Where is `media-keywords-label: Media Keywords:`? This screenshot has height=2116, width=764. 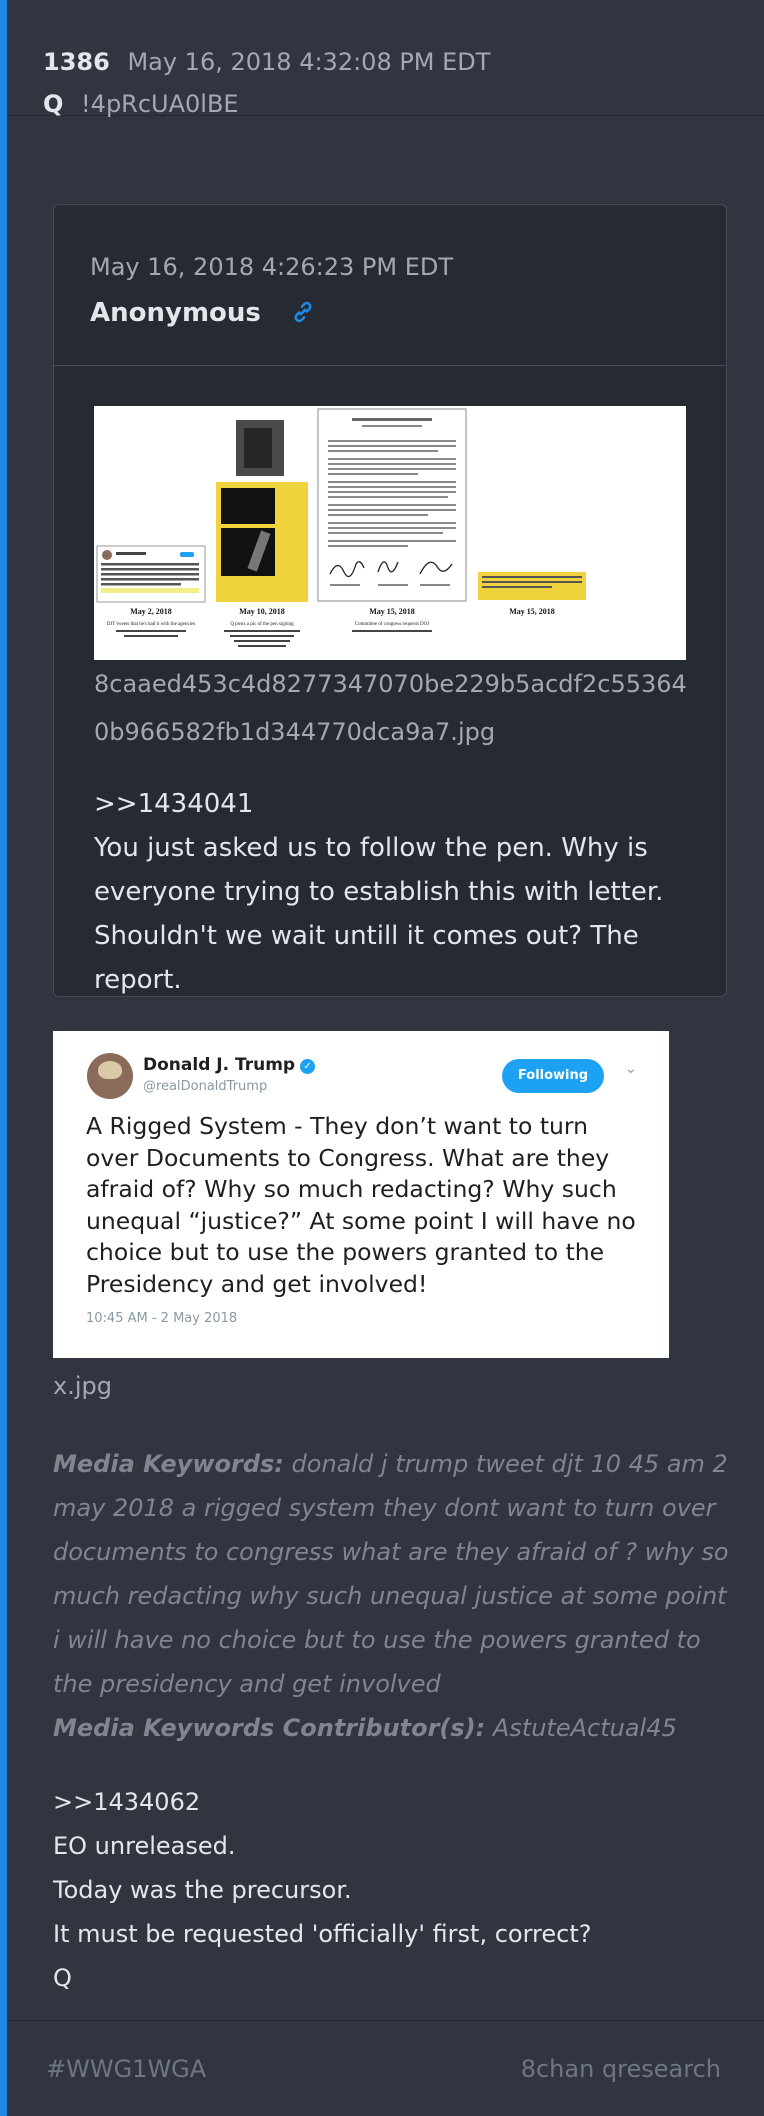 media-keywords-label: Media Keywords: is located at coordinates (168, 1464).